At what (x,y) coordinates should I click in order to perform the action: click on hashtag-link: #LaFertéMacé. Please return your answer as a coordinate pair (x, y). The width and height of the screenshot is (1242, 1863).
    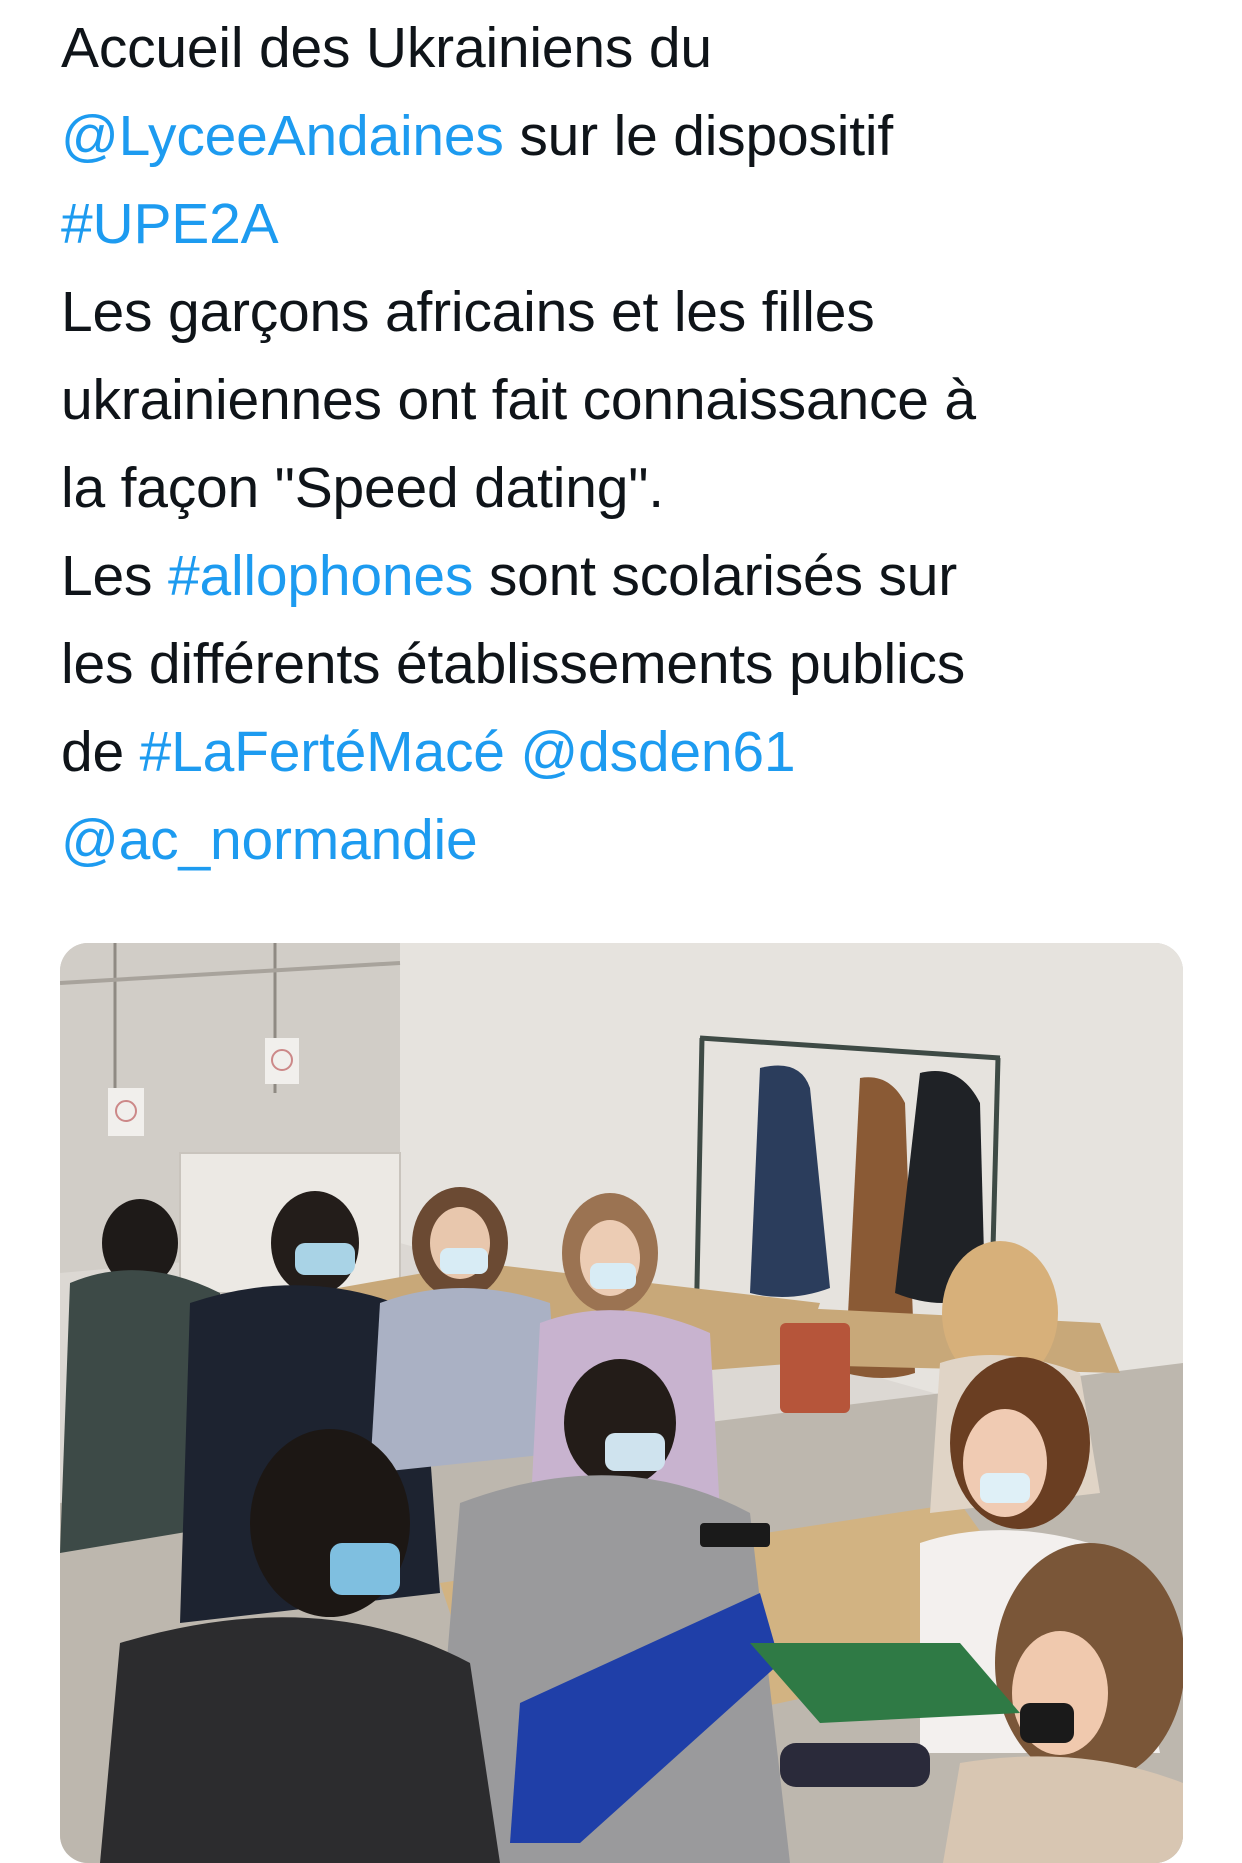
    Looking at the image, I should click on (322, 752).